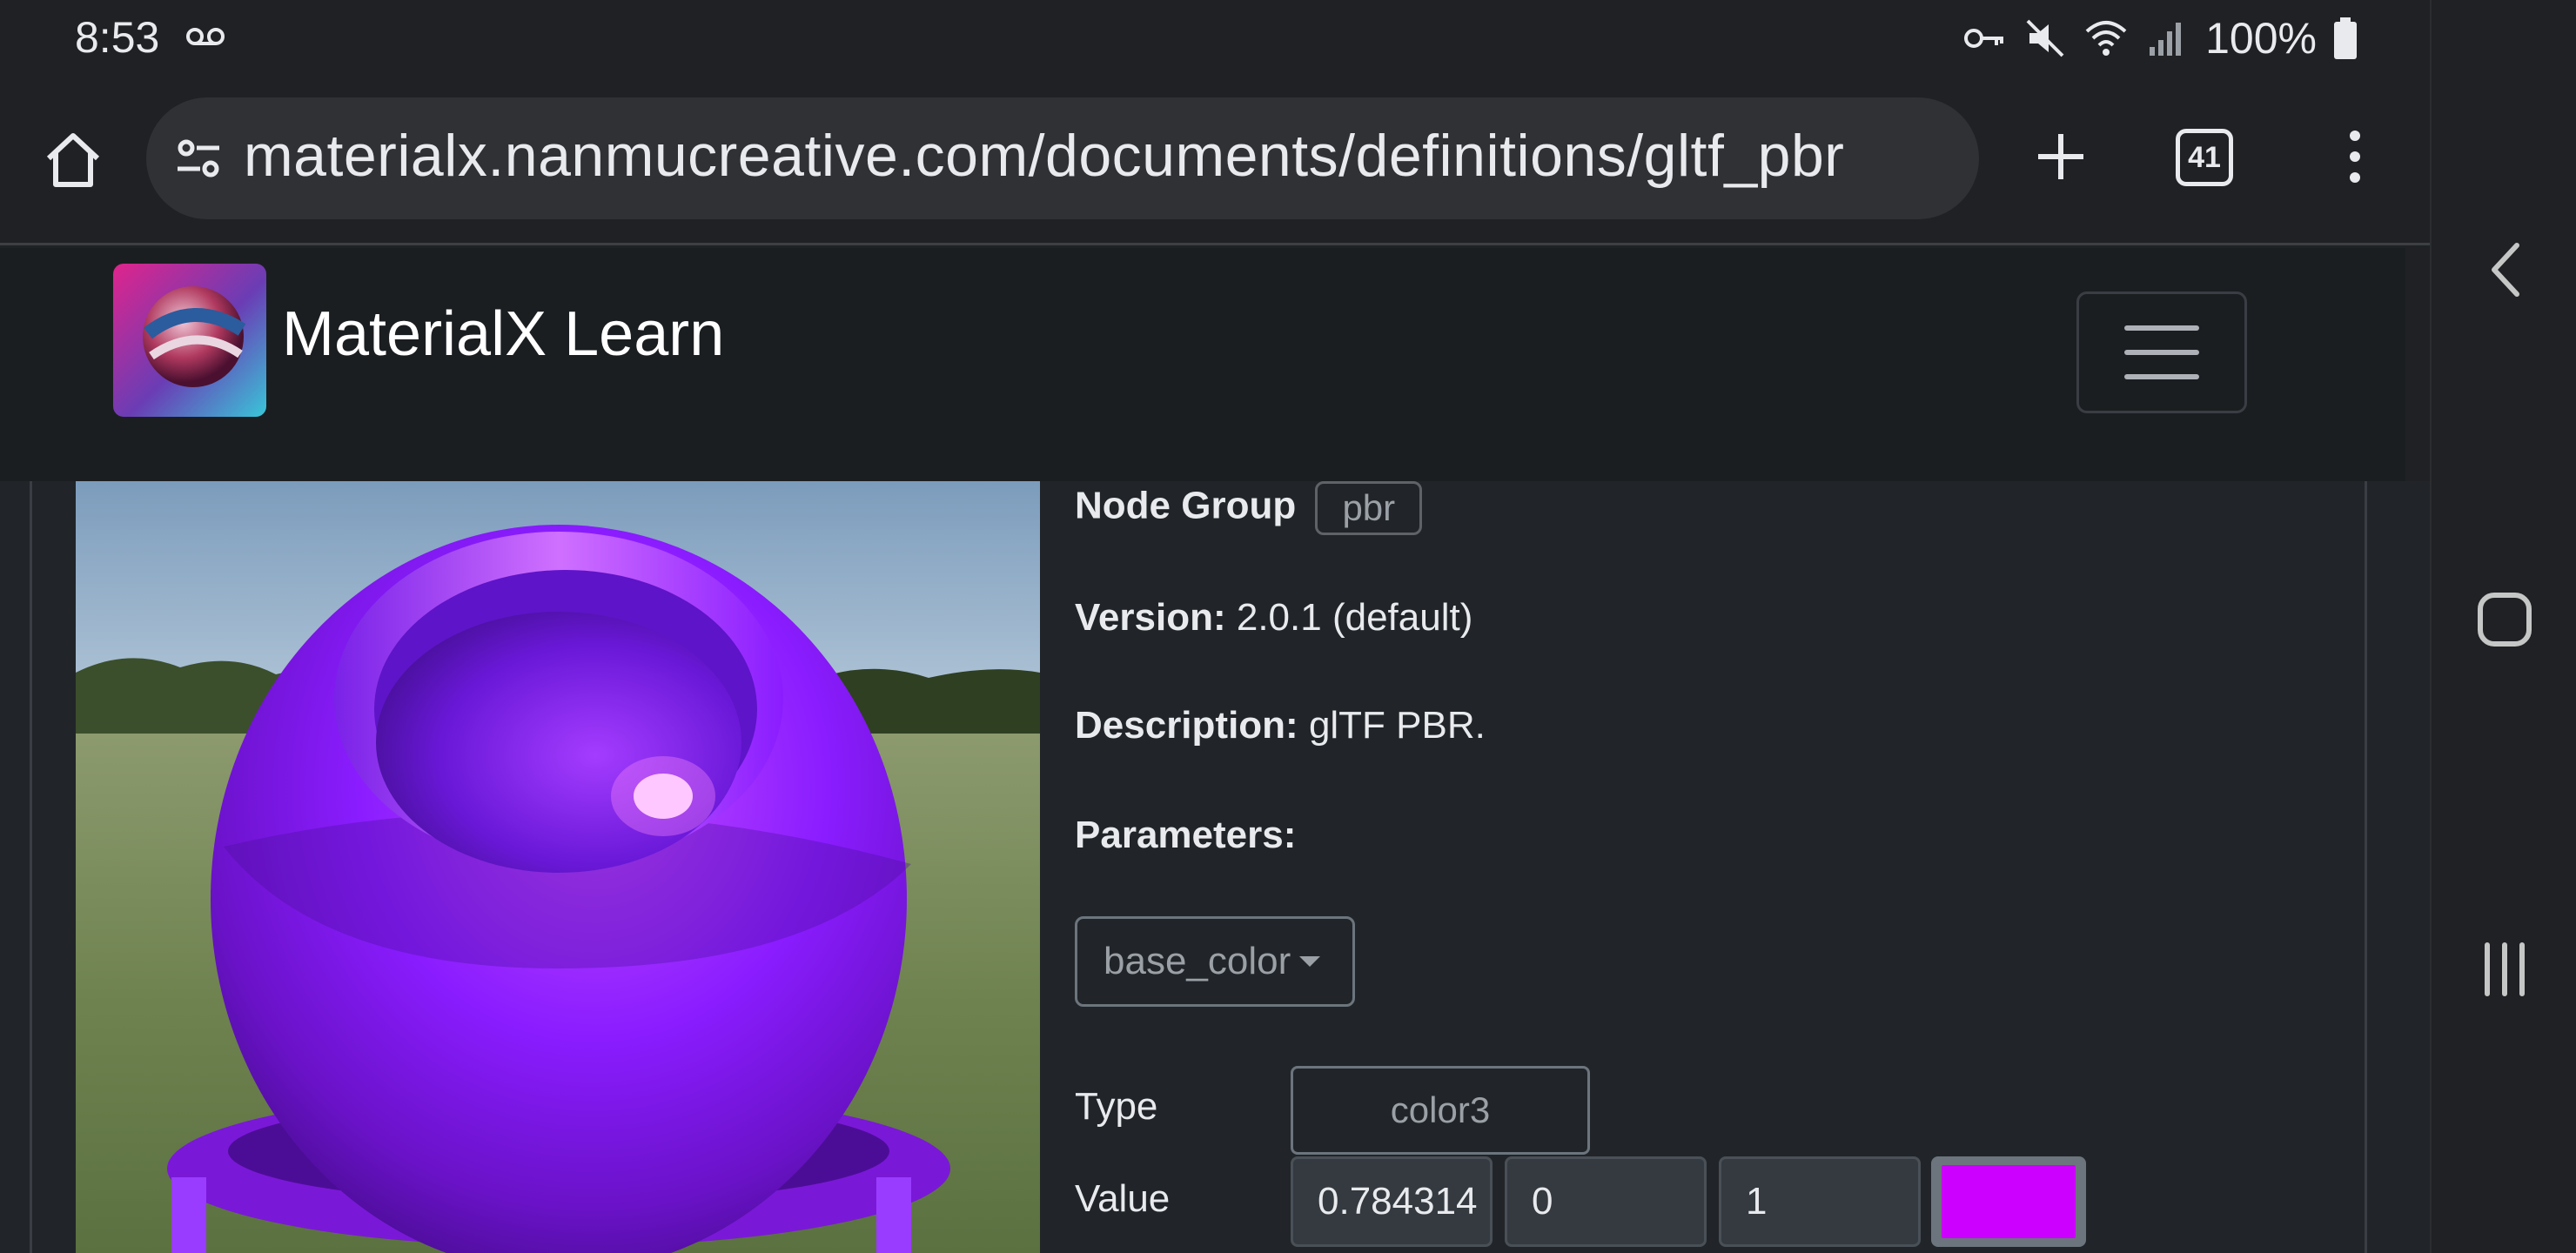 The image size is (2576, 1253). What do you see at coordinates (2106, 38) in the screenshot?
I see `wifi-icon` at bounding box center [2106, 38].